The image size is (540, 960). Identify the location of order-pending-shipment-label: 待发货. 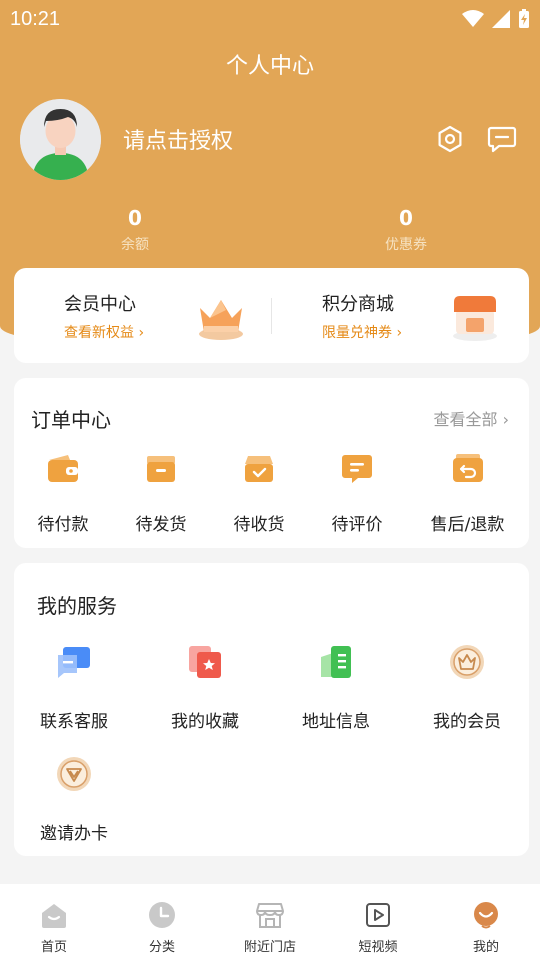
(161, 525).